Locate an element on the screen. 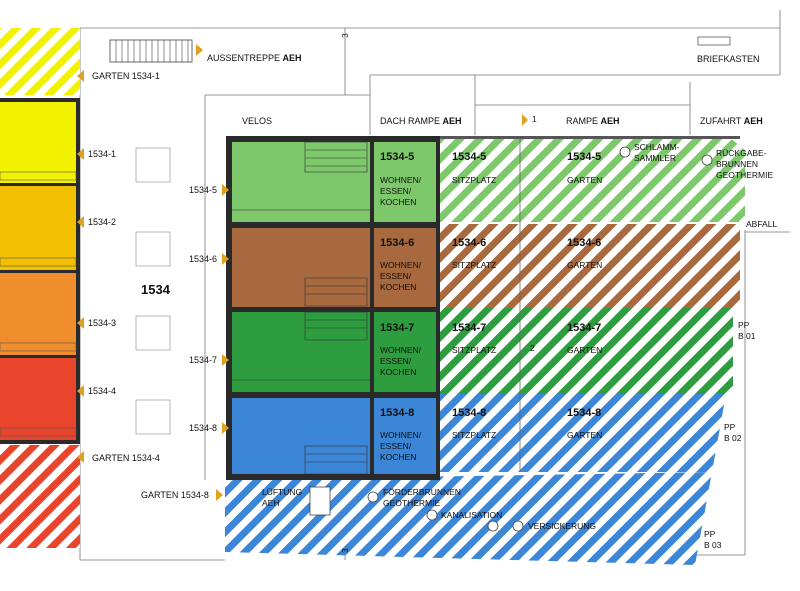 This screenshot has height=591, width=800. schlamm-label-1: SCHLAMM- is located at coordinates (657, 147).